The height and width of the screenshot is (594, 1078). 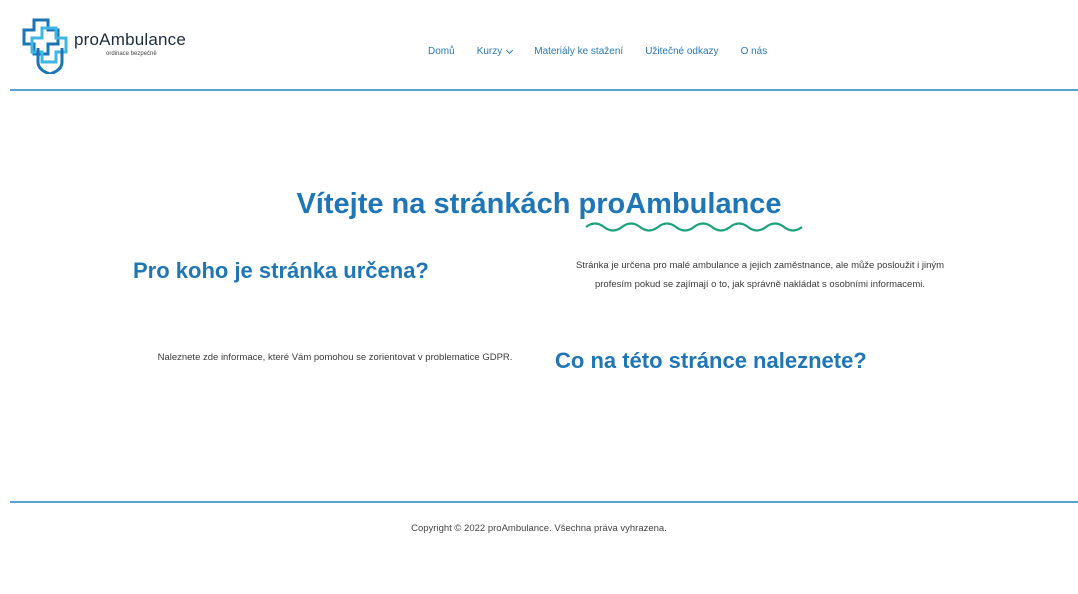 I want to click on header-divider, so click(x=544, y=90).